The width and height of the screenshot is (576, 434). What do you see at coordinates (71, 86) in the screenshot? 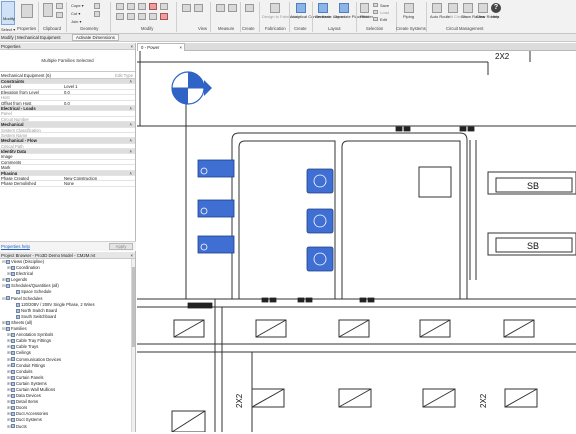
I see `property-value: Level 1` at bounding box center [71, 86].